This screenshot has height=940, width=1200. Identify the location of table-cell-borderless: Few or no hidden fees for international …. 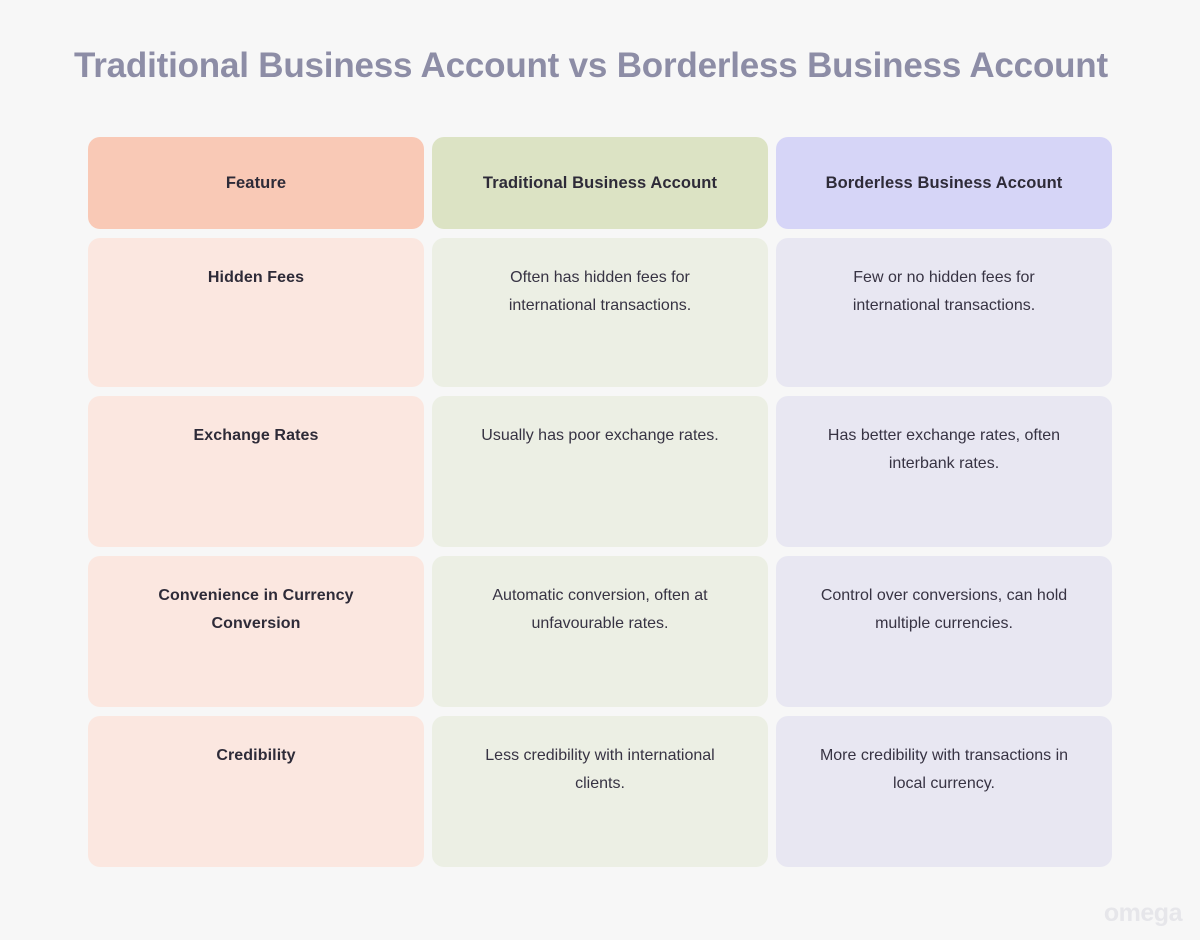
(944, 312).